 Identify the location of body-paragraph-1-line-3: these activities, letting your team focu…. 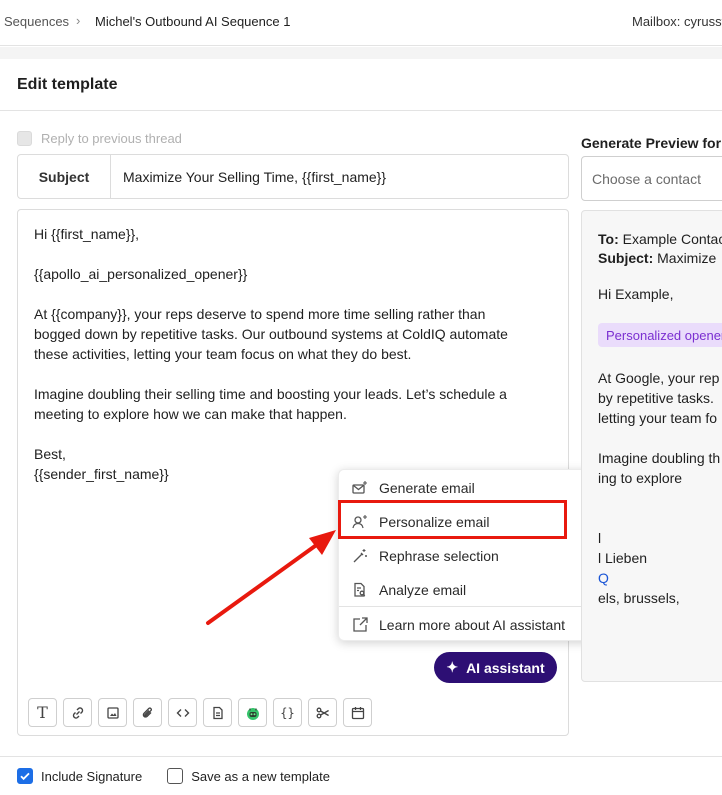
(223, 354).